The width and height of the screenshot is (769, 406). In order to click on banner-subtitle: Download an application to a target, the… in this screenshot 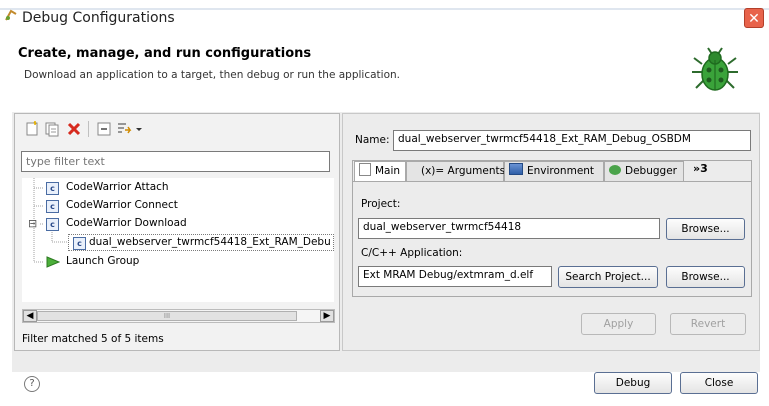, I will do `click(212, 75)`.